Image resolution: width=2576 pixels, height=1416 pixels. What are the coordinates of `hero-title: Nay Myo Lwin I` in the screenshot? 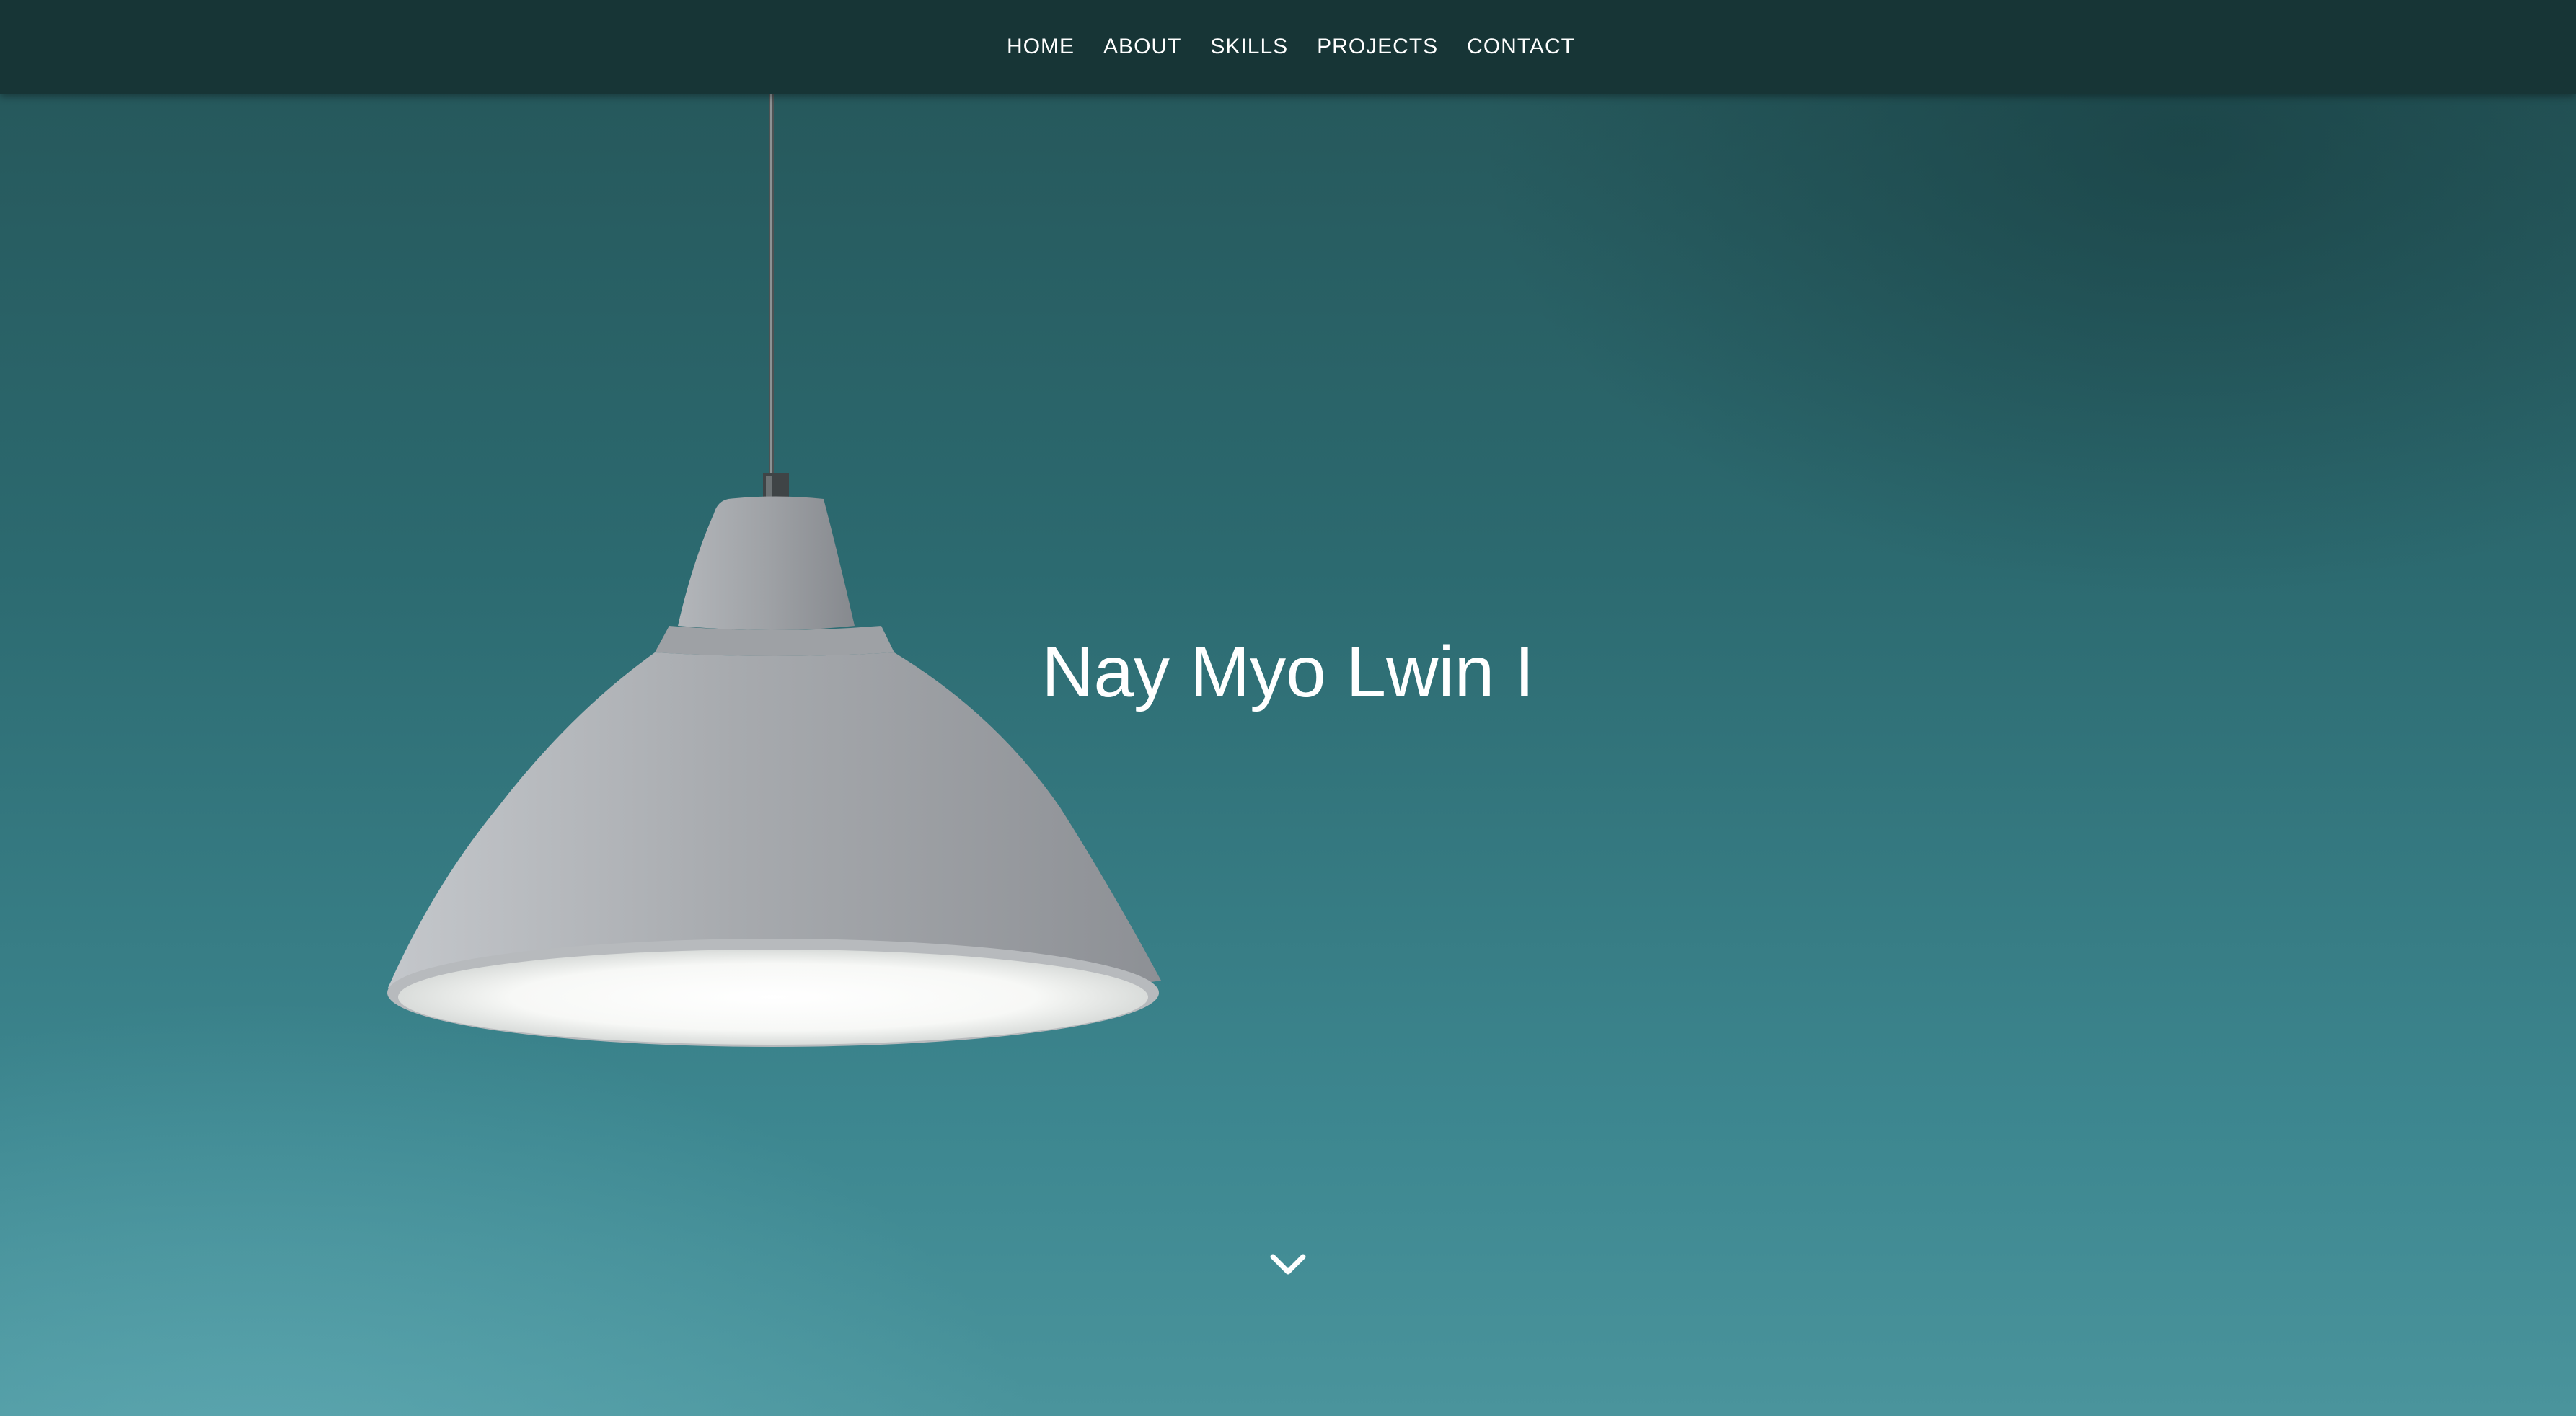 It's located at (1288, 672).